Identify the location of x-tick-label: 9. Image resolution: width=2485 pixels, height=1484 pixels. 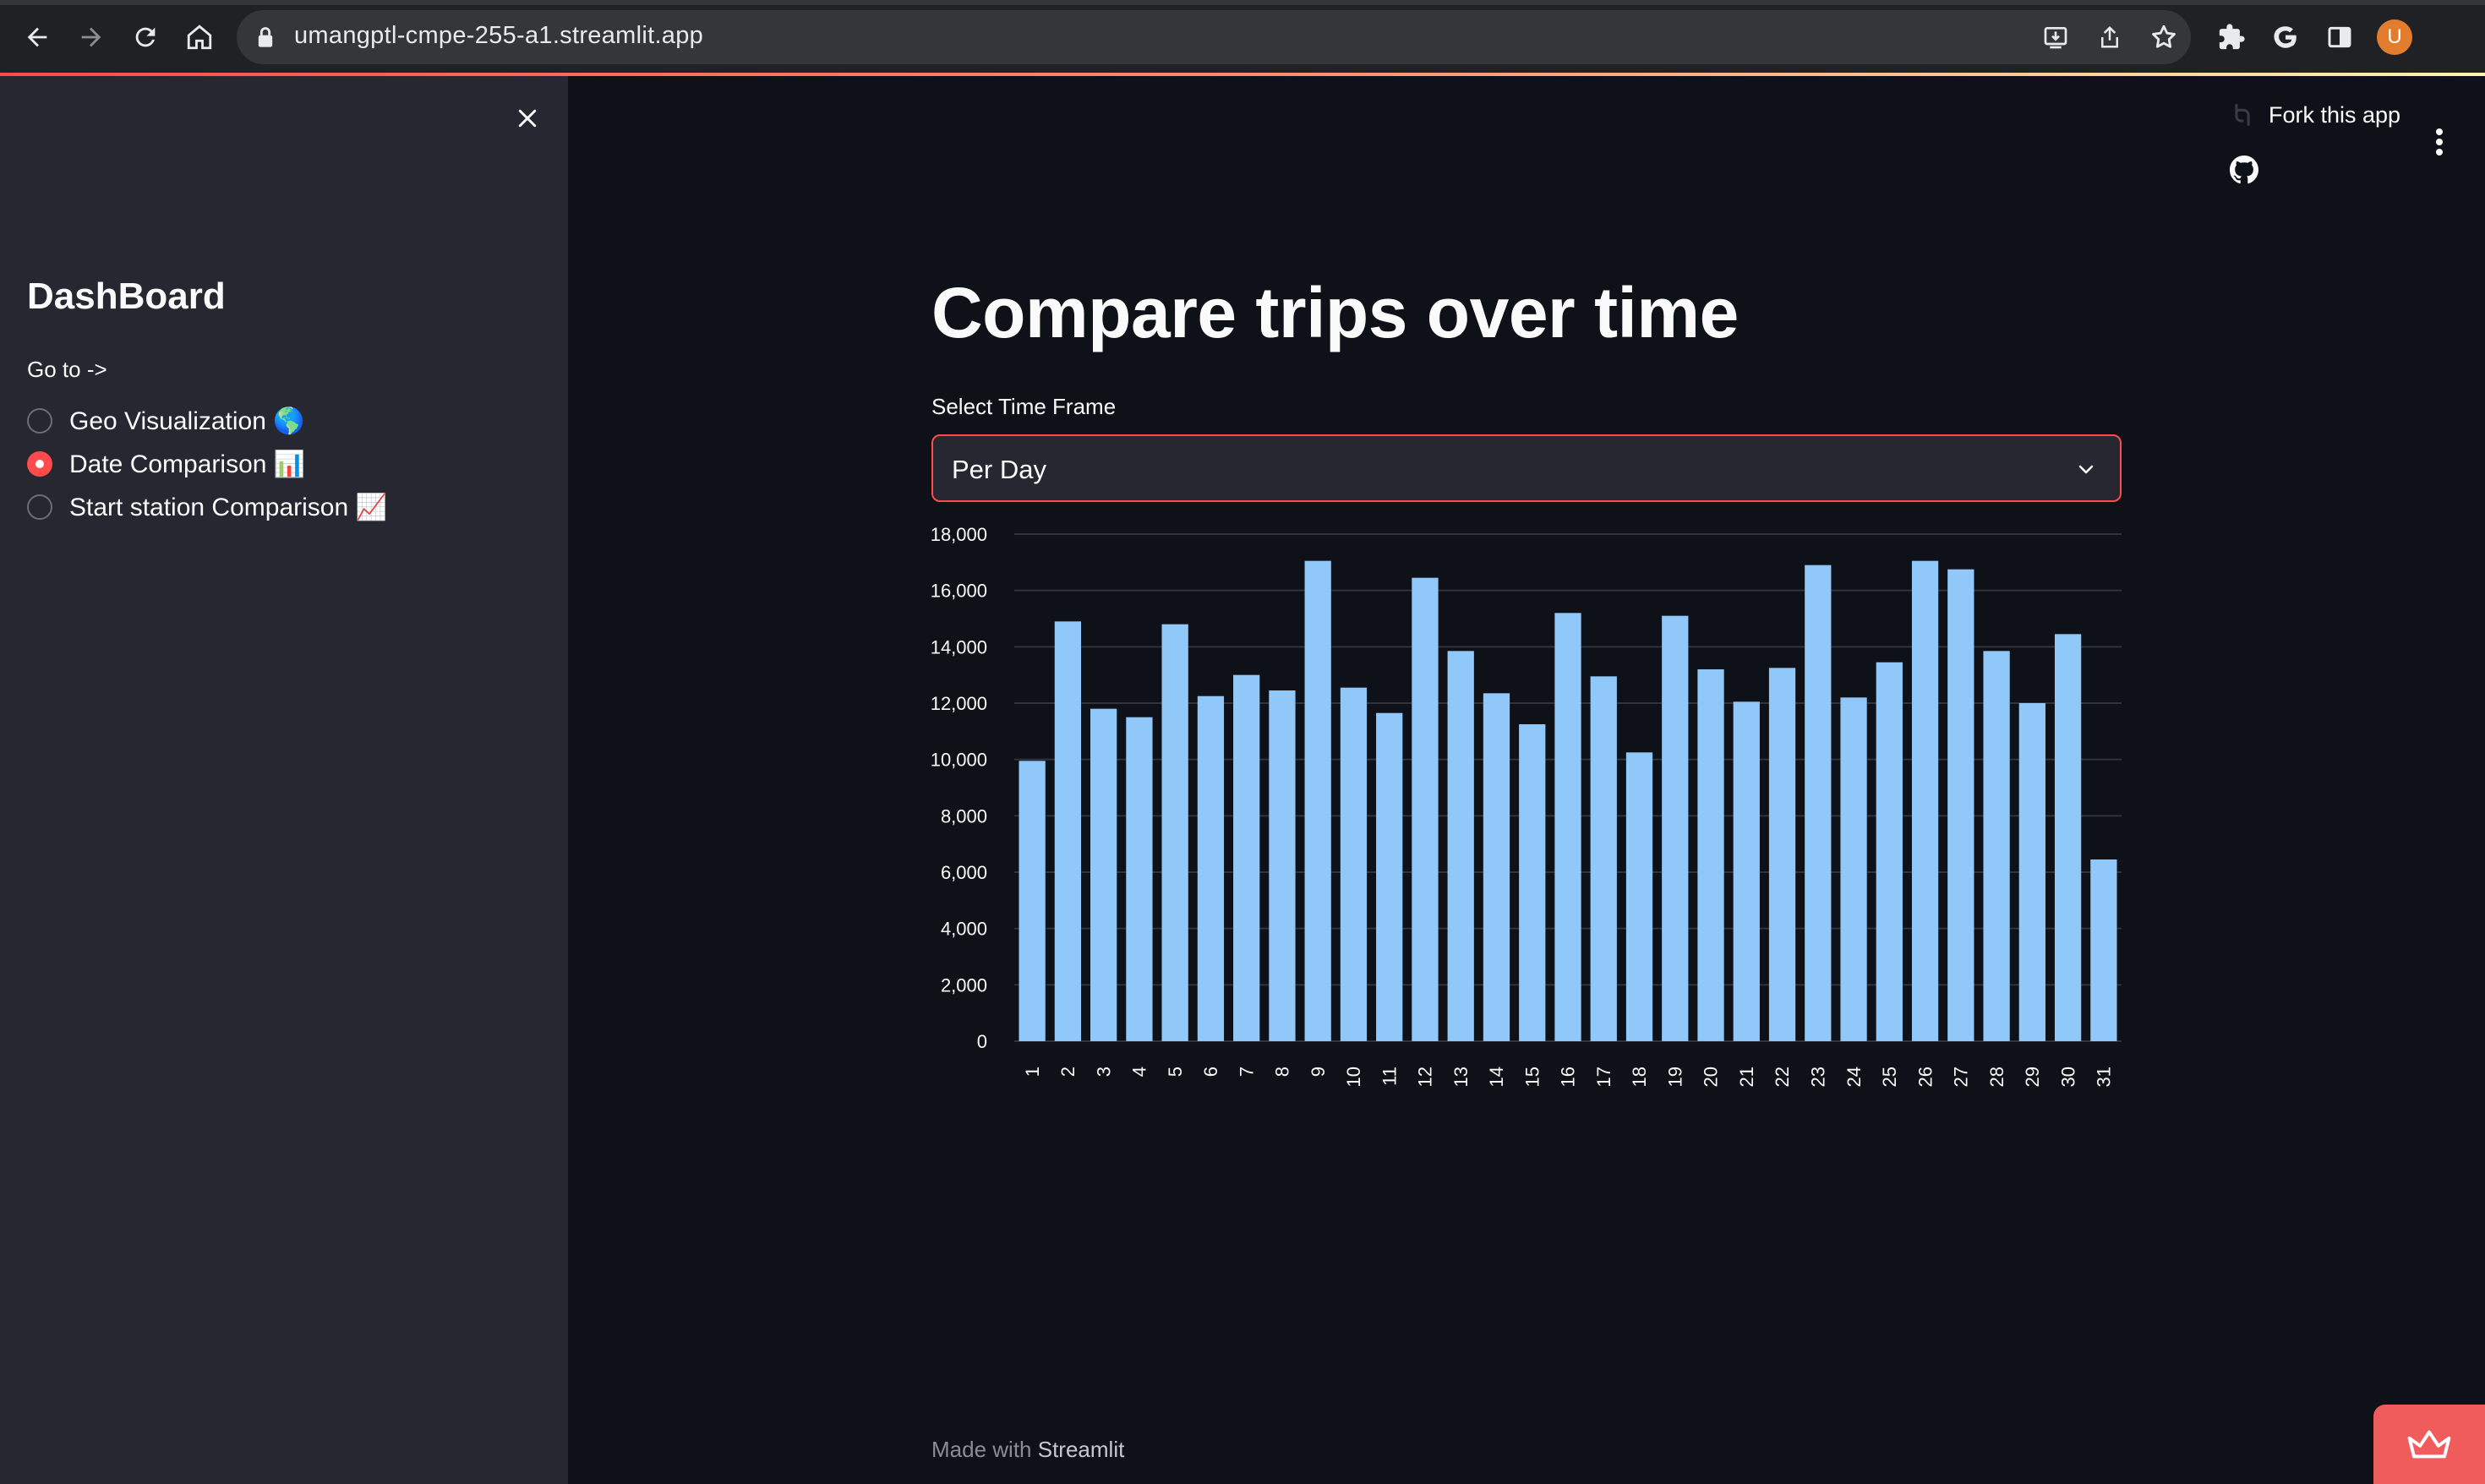
(1318, 1072).